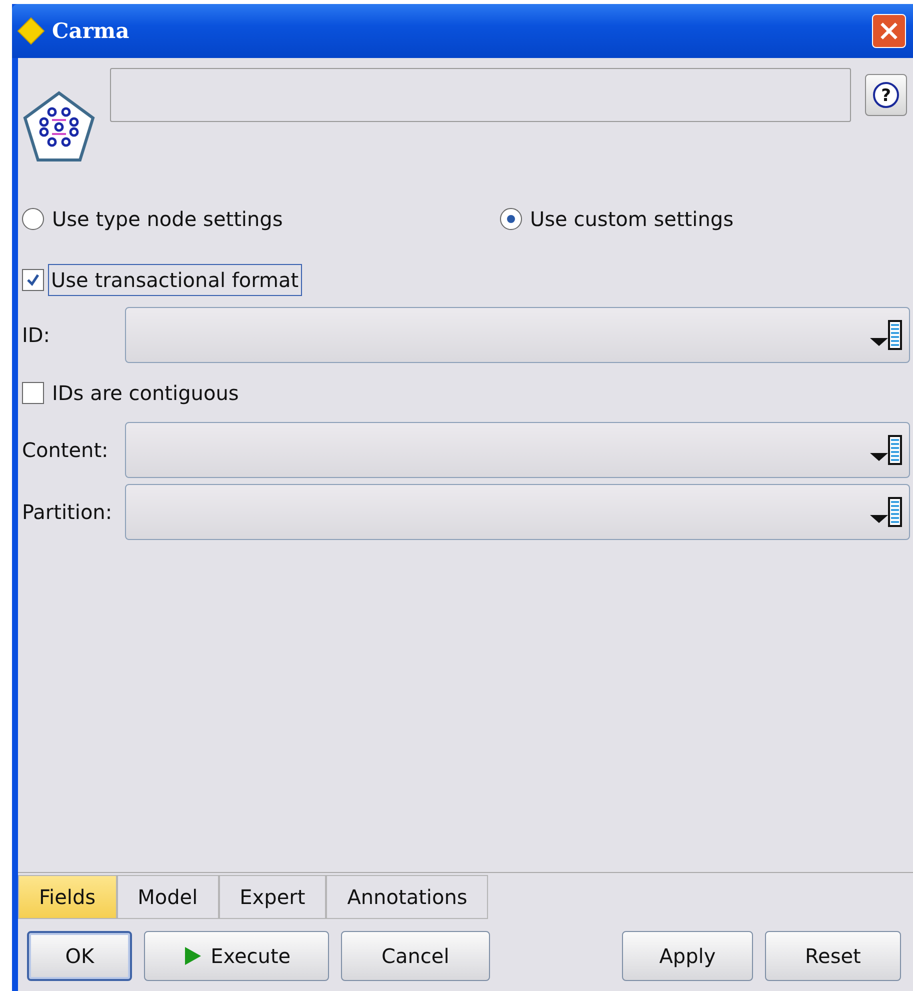  I want to click on tab: Expert, so click(272, 897).